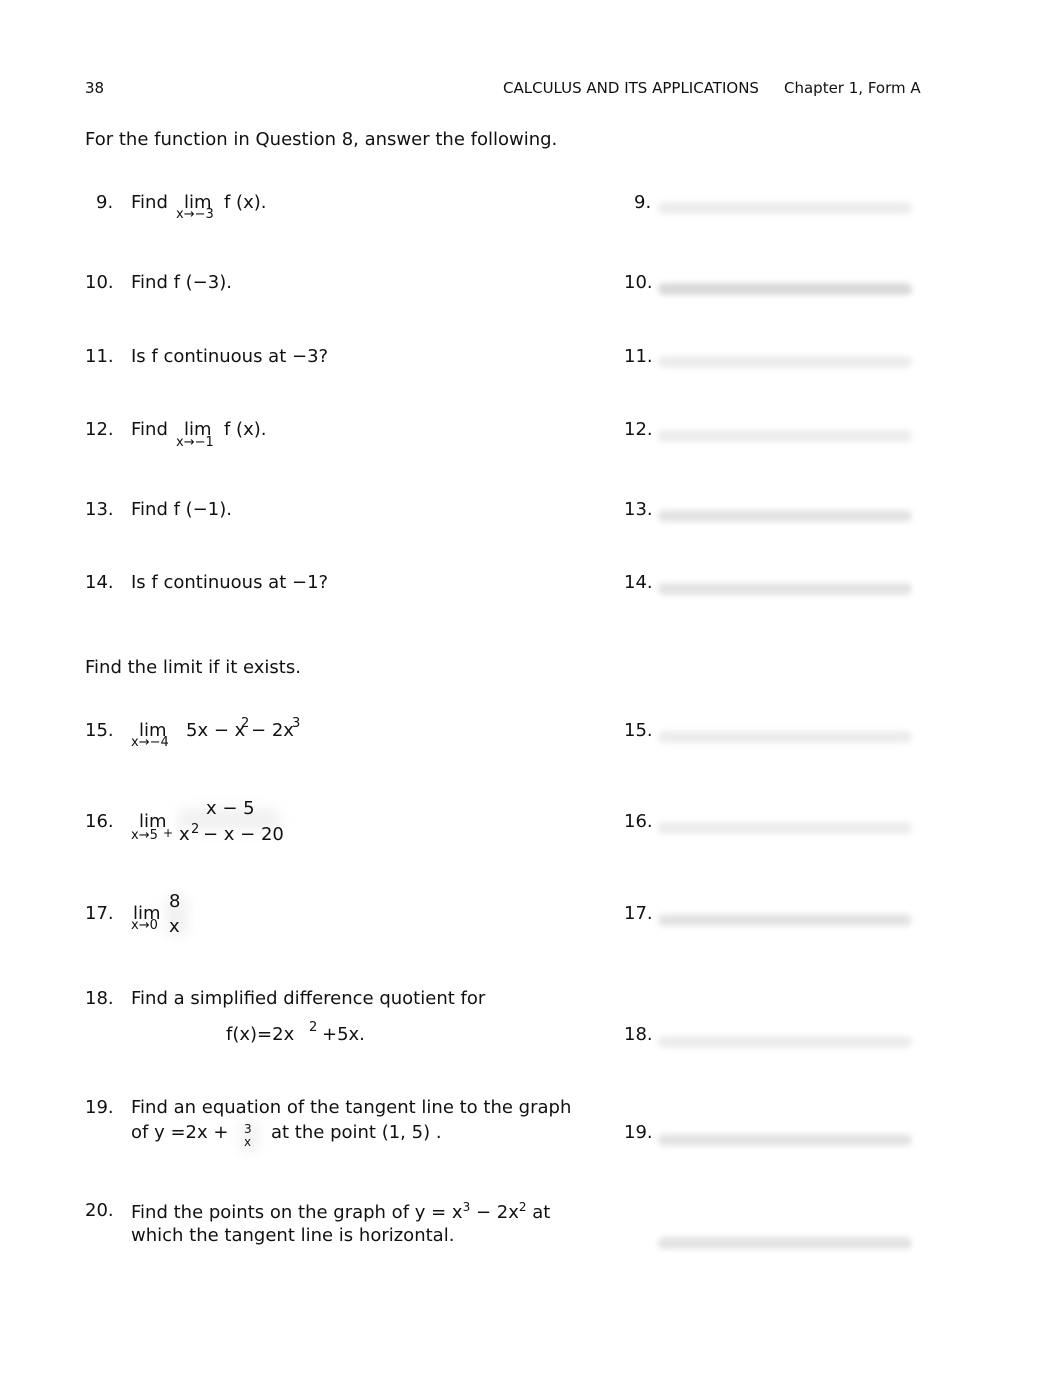 The image size is (1062, 1376). I want to click on question-number: 16., so click(99, 821).